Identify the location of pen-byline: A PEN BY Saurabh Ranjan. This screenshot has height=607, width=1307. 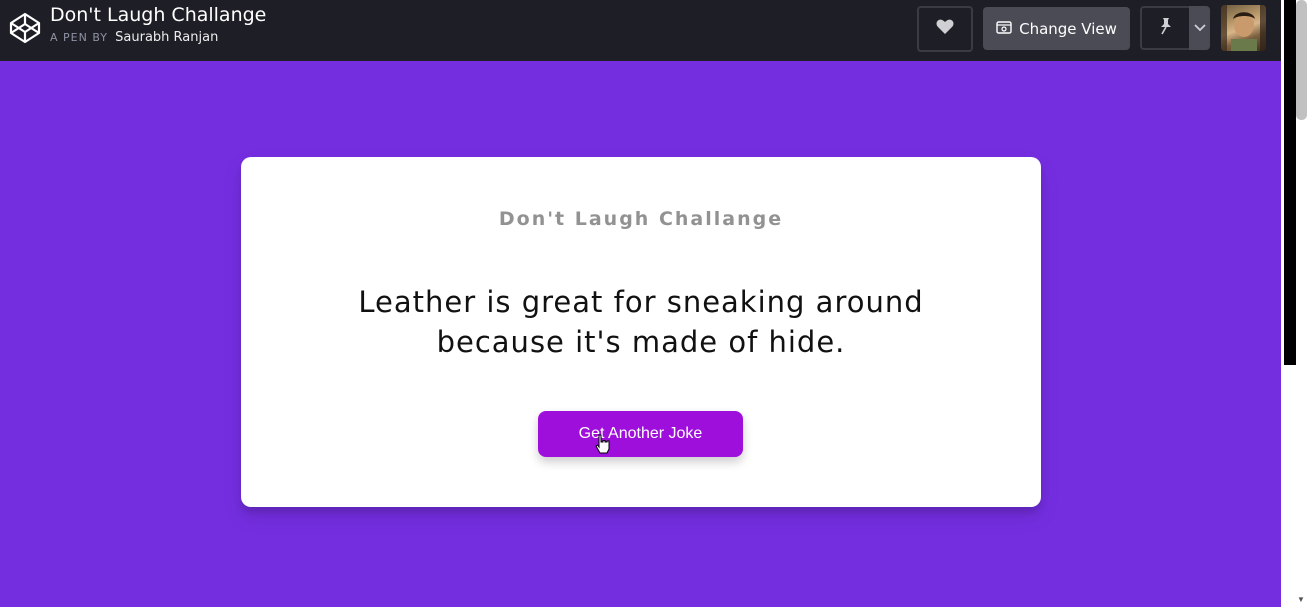
(158, 37).